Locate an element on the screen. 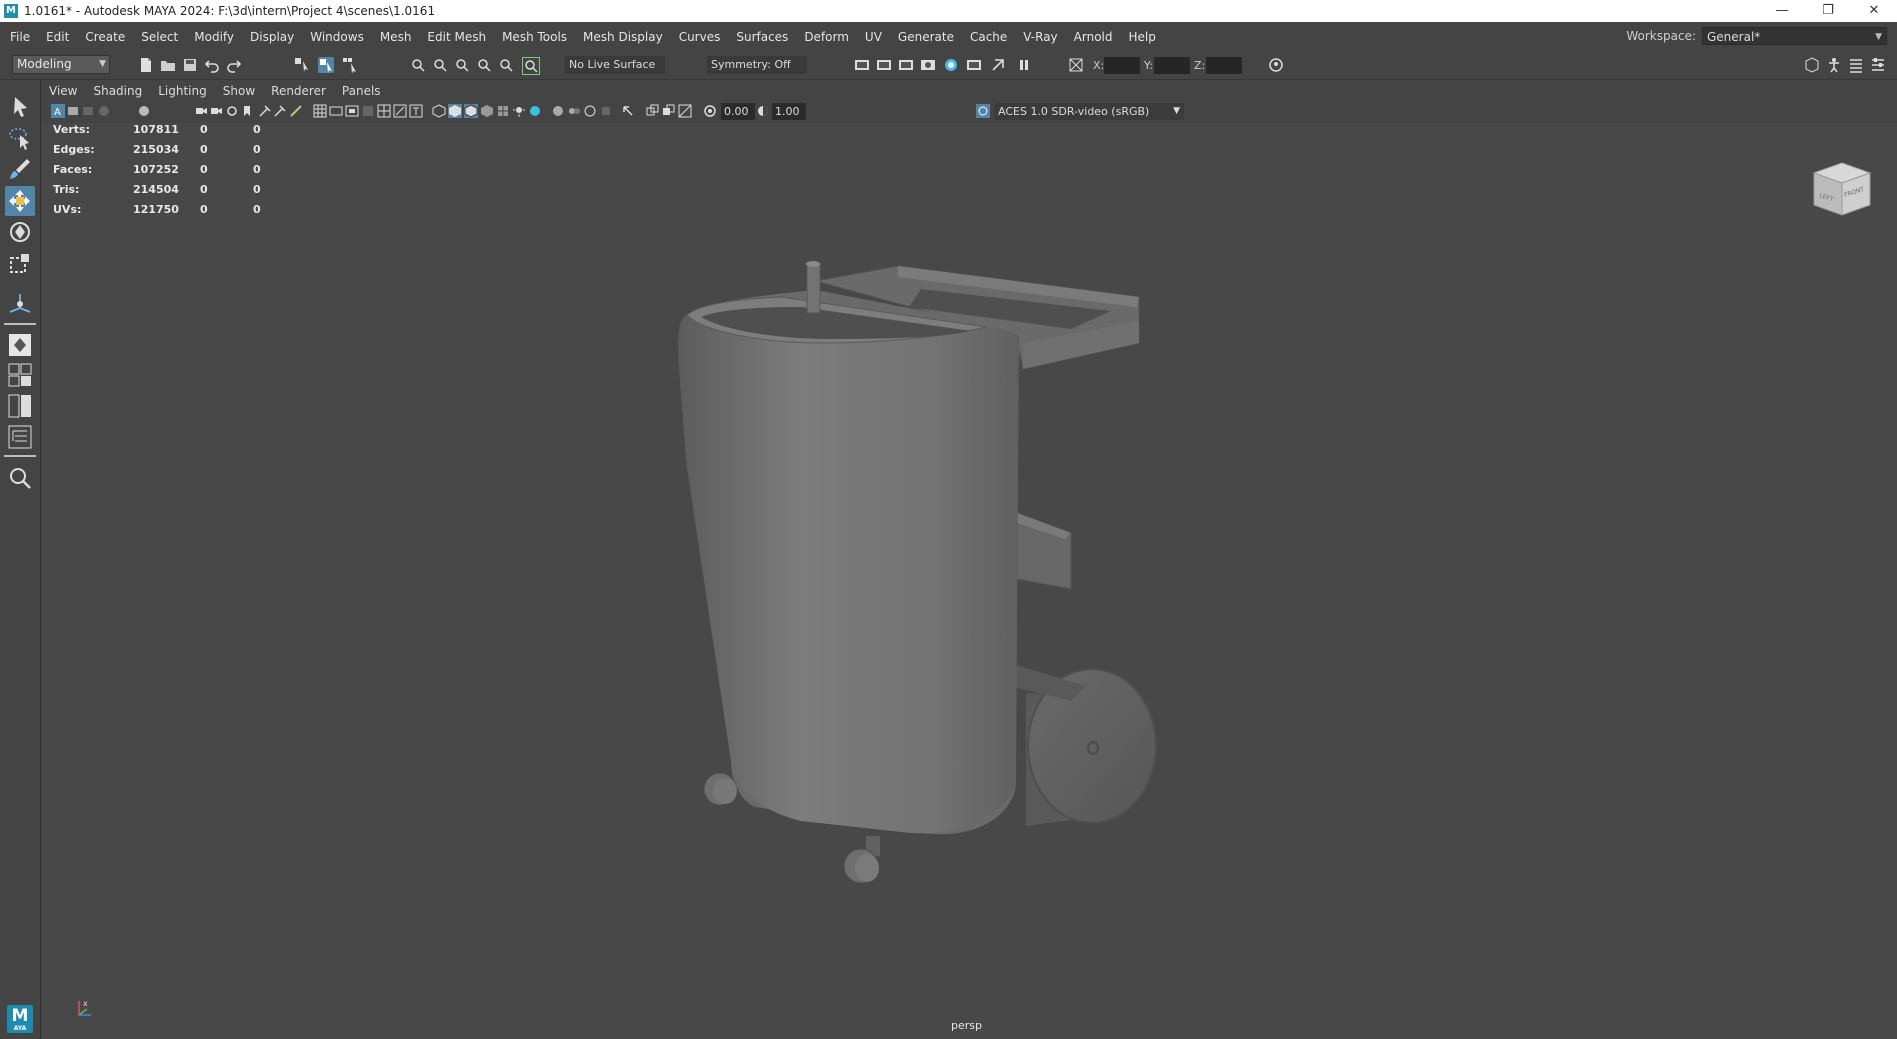  cart-body is located at coordinates (848, 548).